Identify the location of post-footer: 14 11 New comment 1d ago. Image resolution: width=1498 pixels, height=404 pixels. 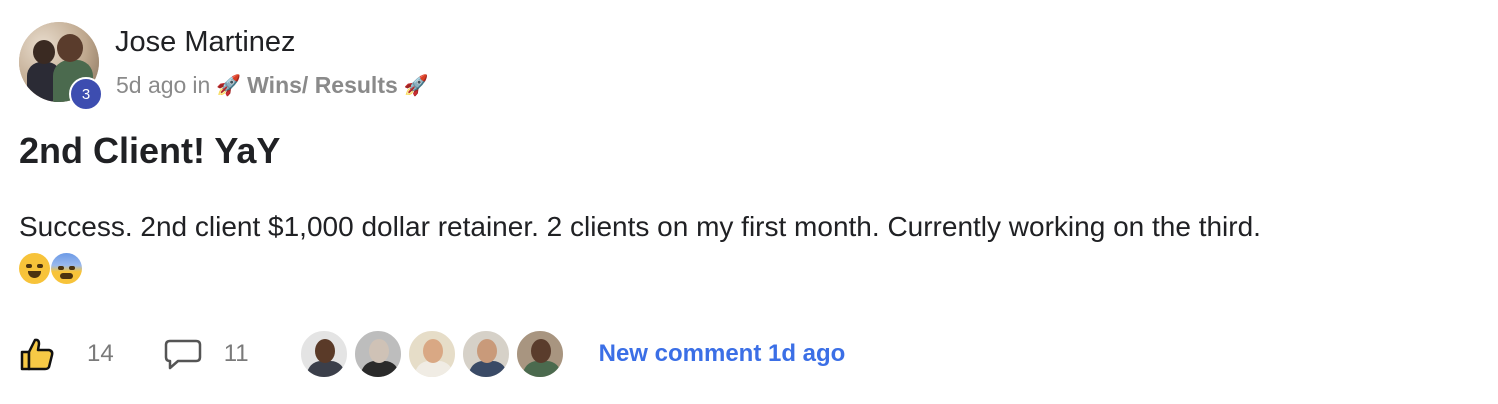
(432, 354).